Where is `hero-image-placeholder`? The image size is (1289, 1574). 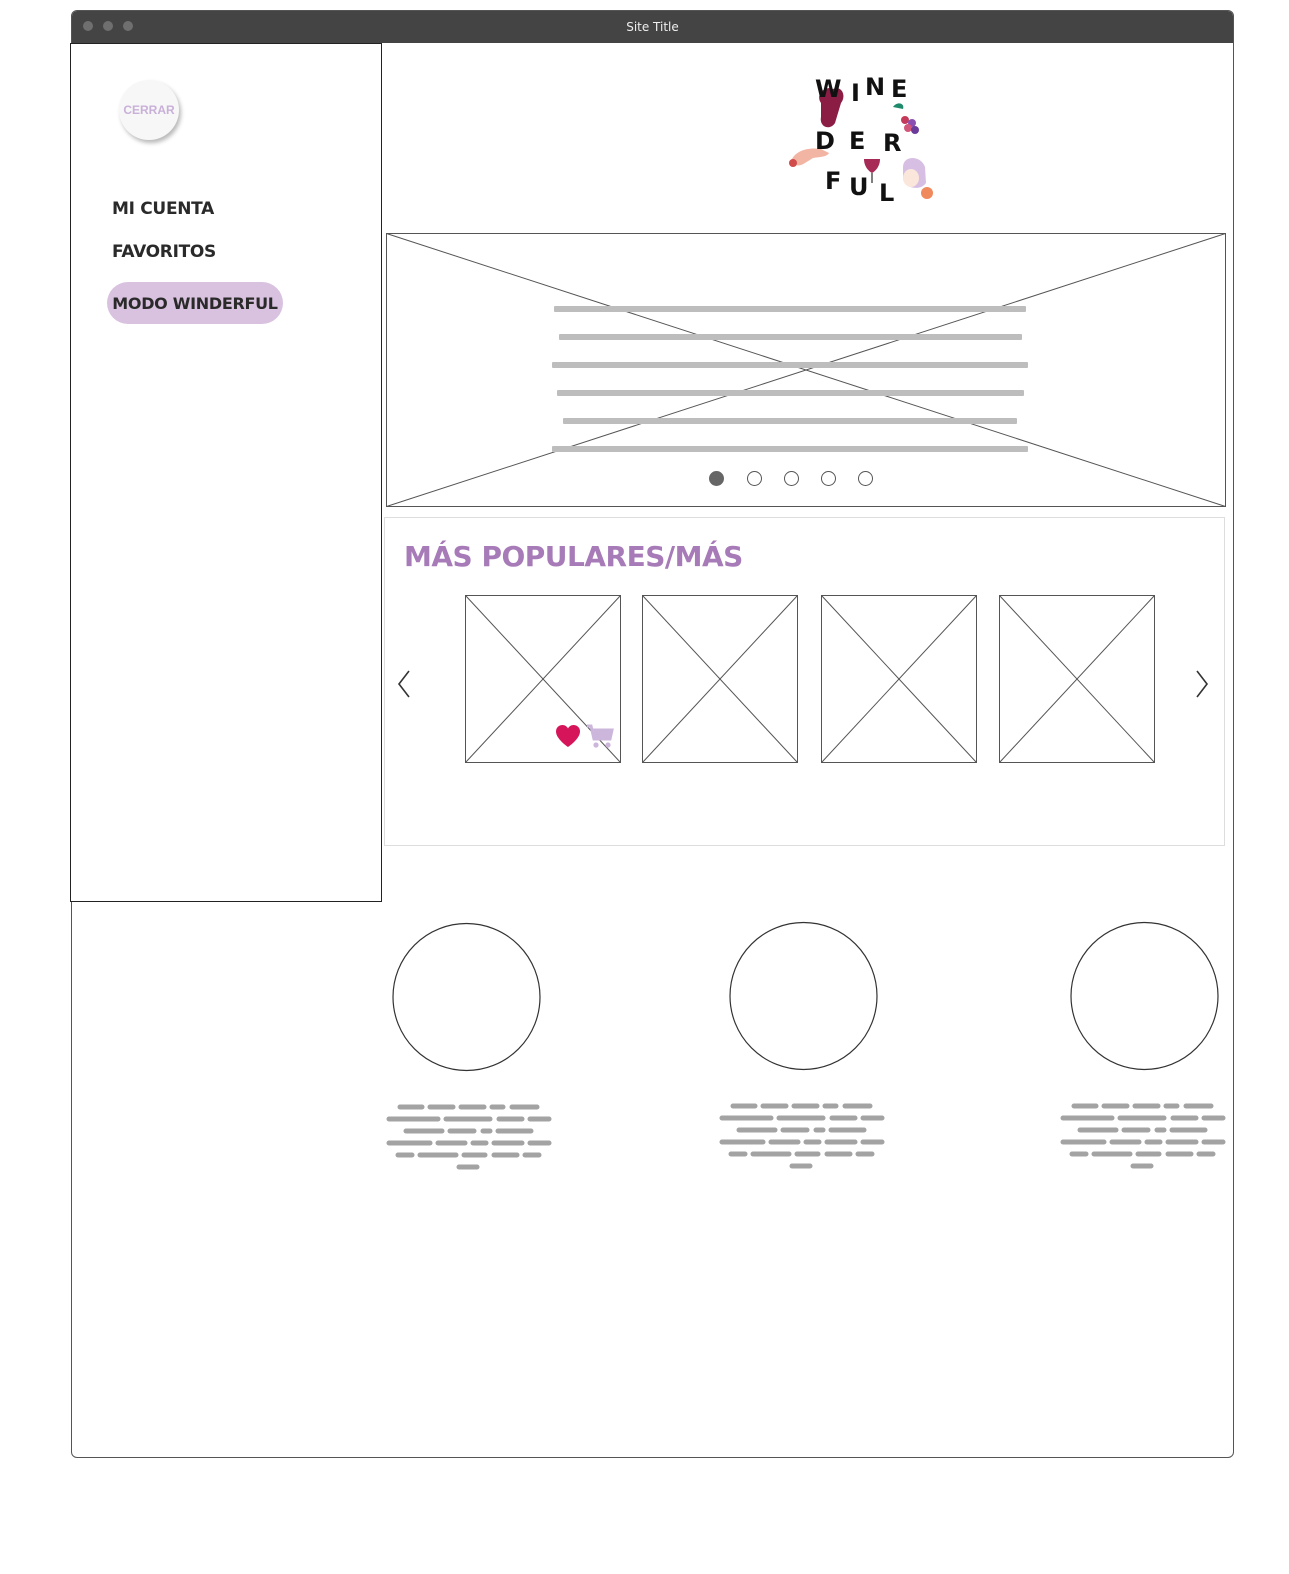 hero-image-placeholder is located at coordinates (806, 370).